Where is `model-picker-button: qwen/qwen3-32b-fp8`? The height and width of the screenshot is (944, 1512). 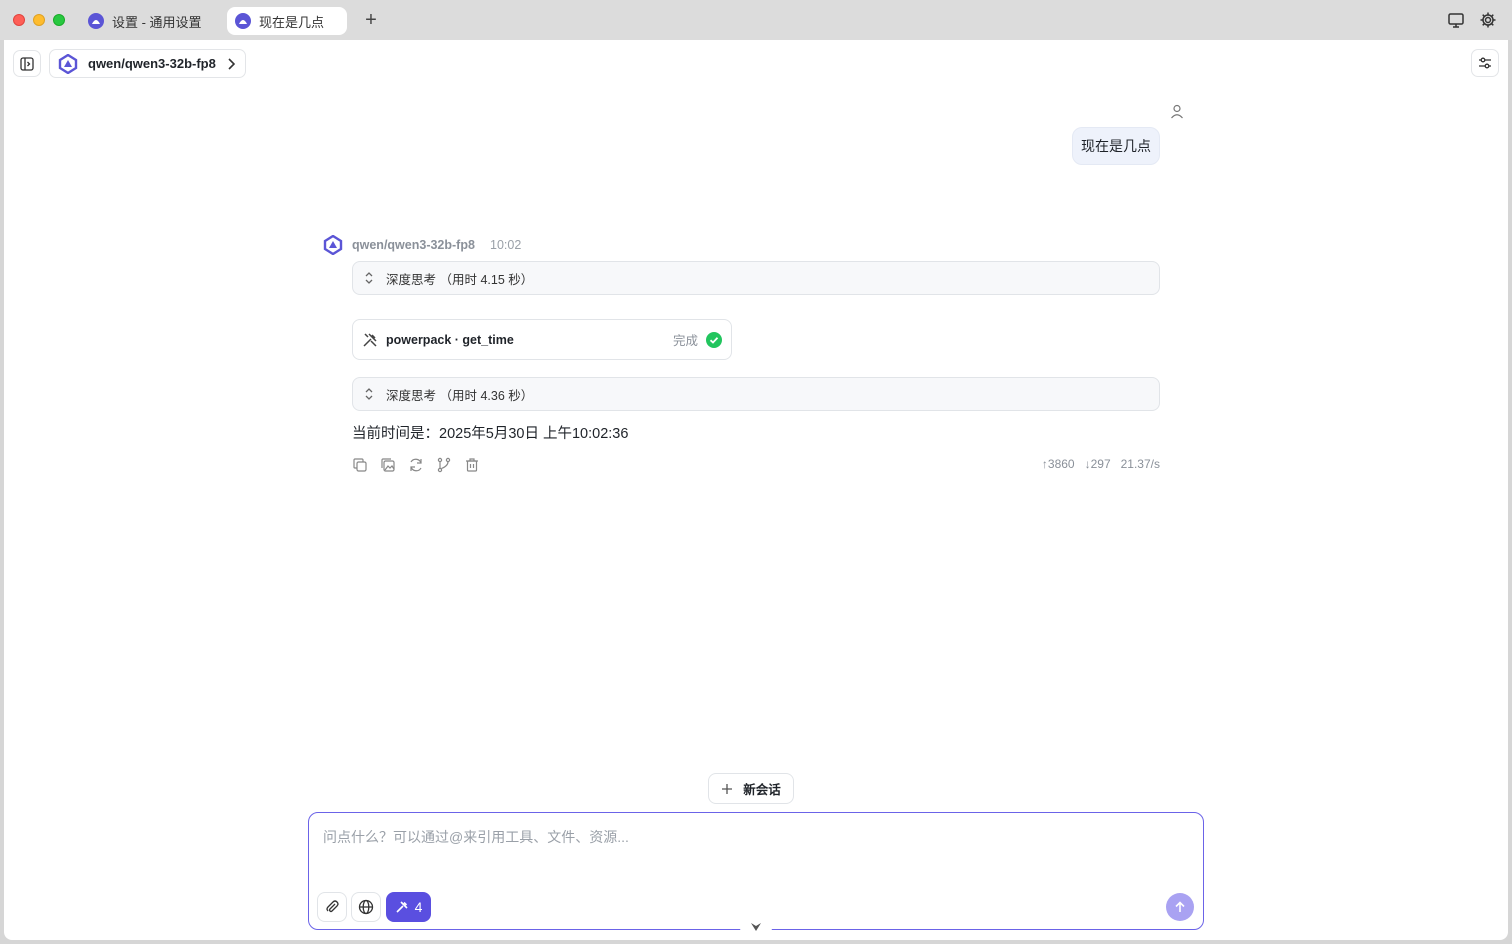
model-picker-button: qwen/qwen3-32b-fp8 is located at coordinates (147, 63).